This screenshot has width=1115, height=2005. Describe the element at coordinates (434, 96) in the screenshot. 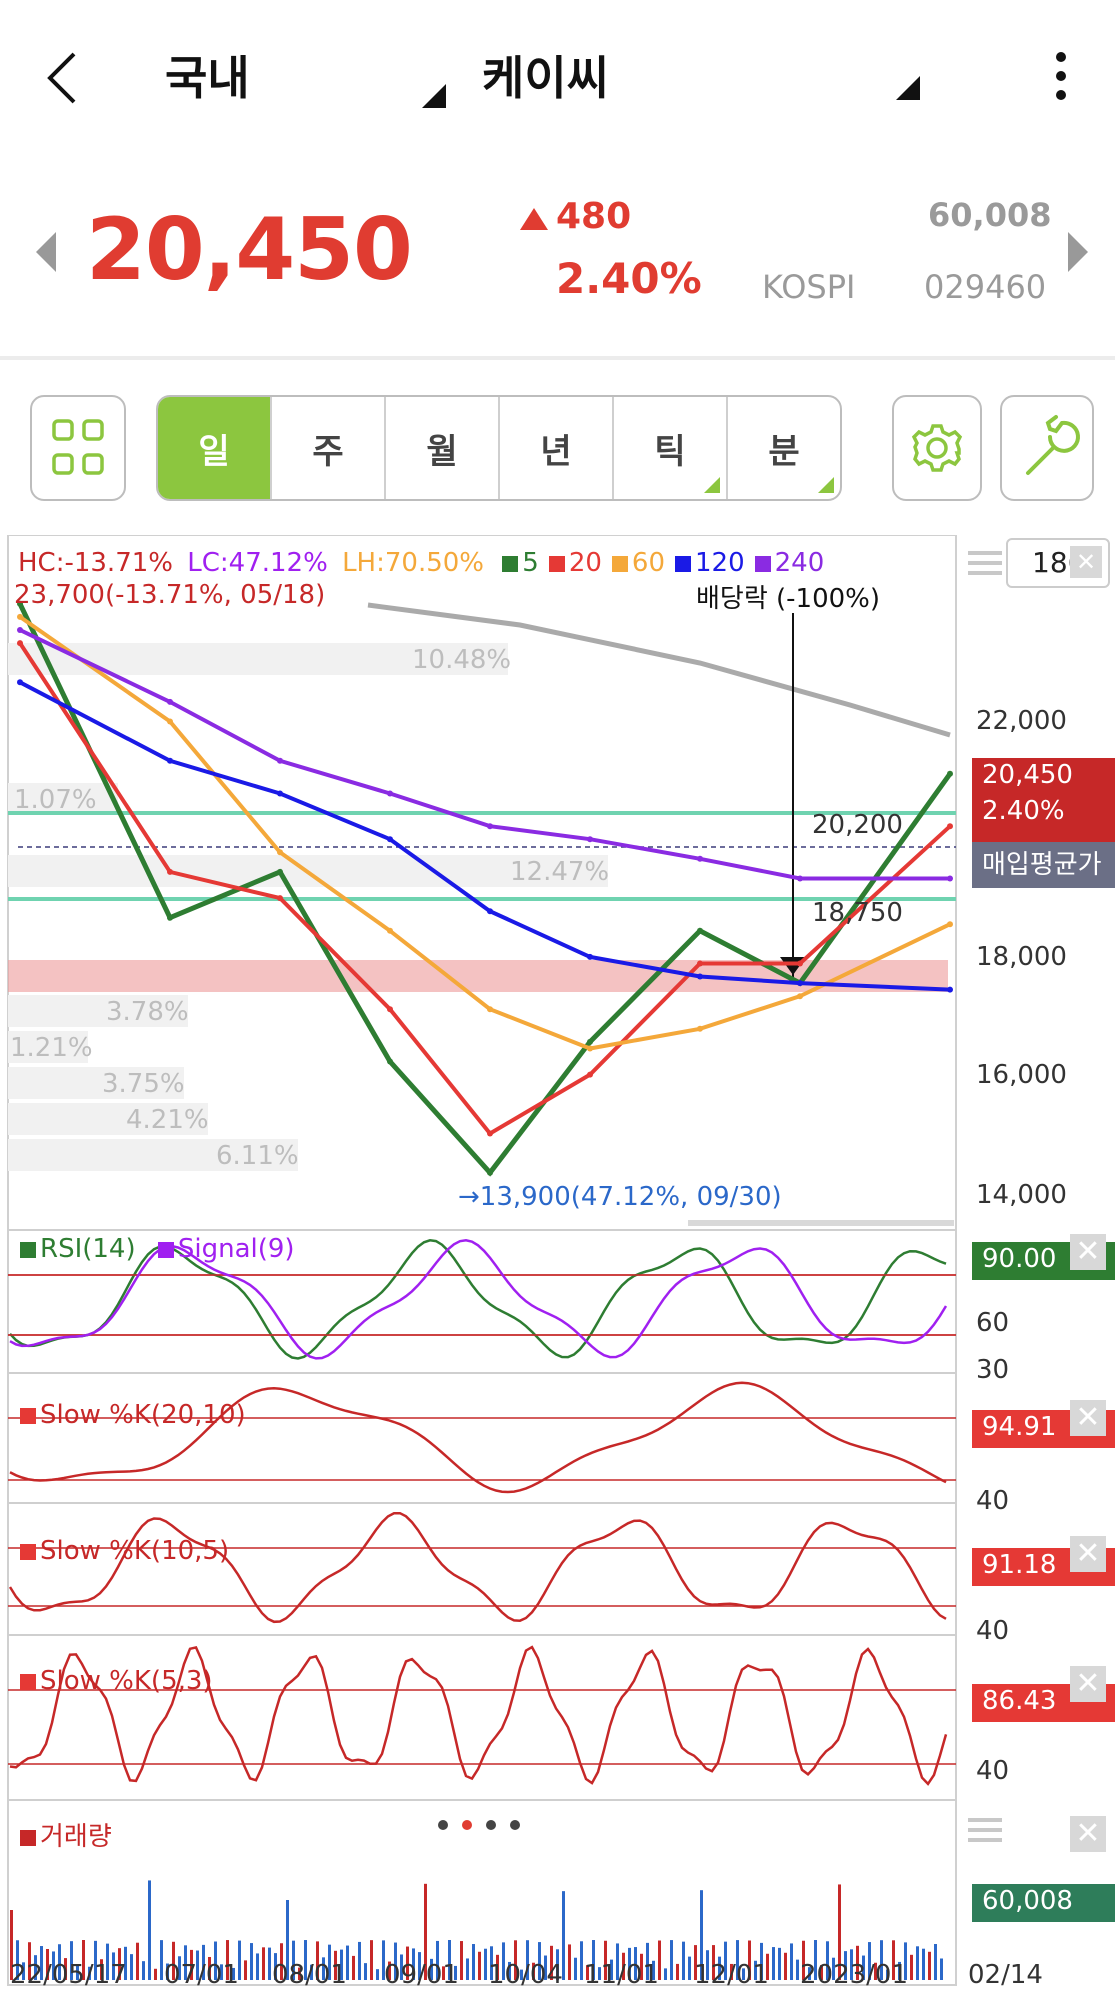

I see `market-dropdown-icon` at that location.